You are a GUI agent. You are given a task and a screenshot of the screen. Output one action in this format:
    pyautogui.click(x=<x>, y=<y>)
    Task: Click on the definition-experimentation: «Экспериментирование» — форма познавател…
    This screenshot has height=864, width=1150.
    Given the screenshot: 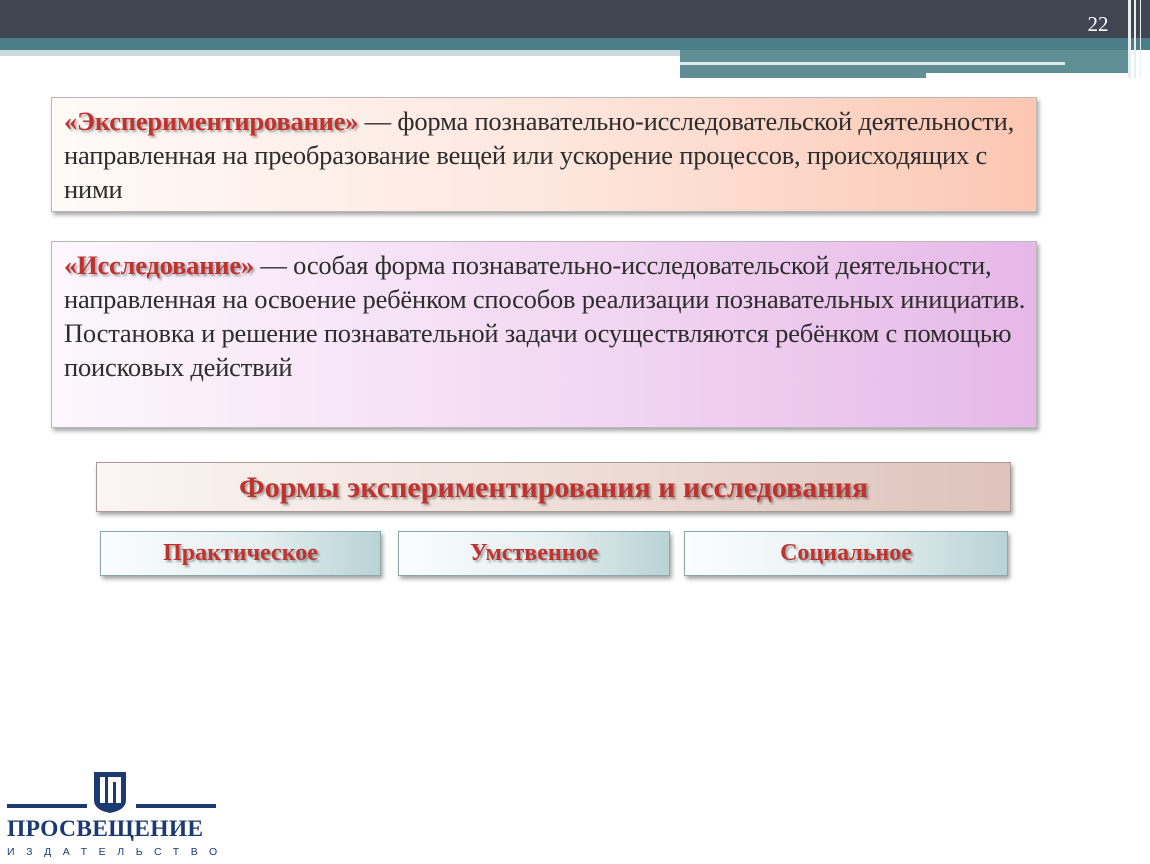 What is the action you would take?
    pyautogui.click(x=544, y=154)
    